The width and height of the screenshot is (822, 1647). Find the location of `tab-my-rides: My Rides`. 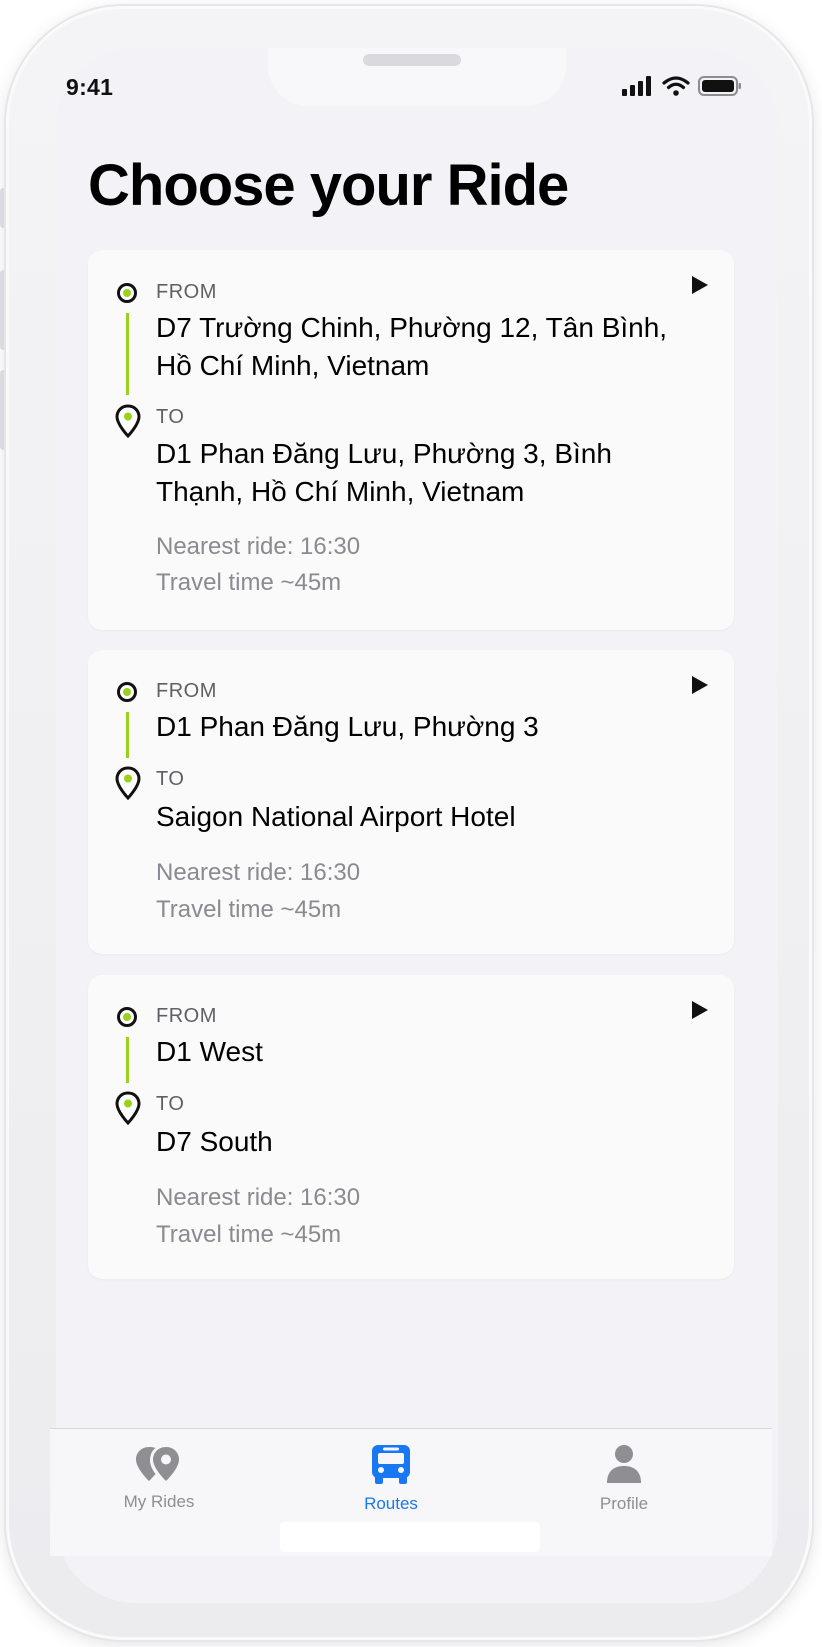

tab-my-rides: My Rides is located at coordinates (159, 1477).